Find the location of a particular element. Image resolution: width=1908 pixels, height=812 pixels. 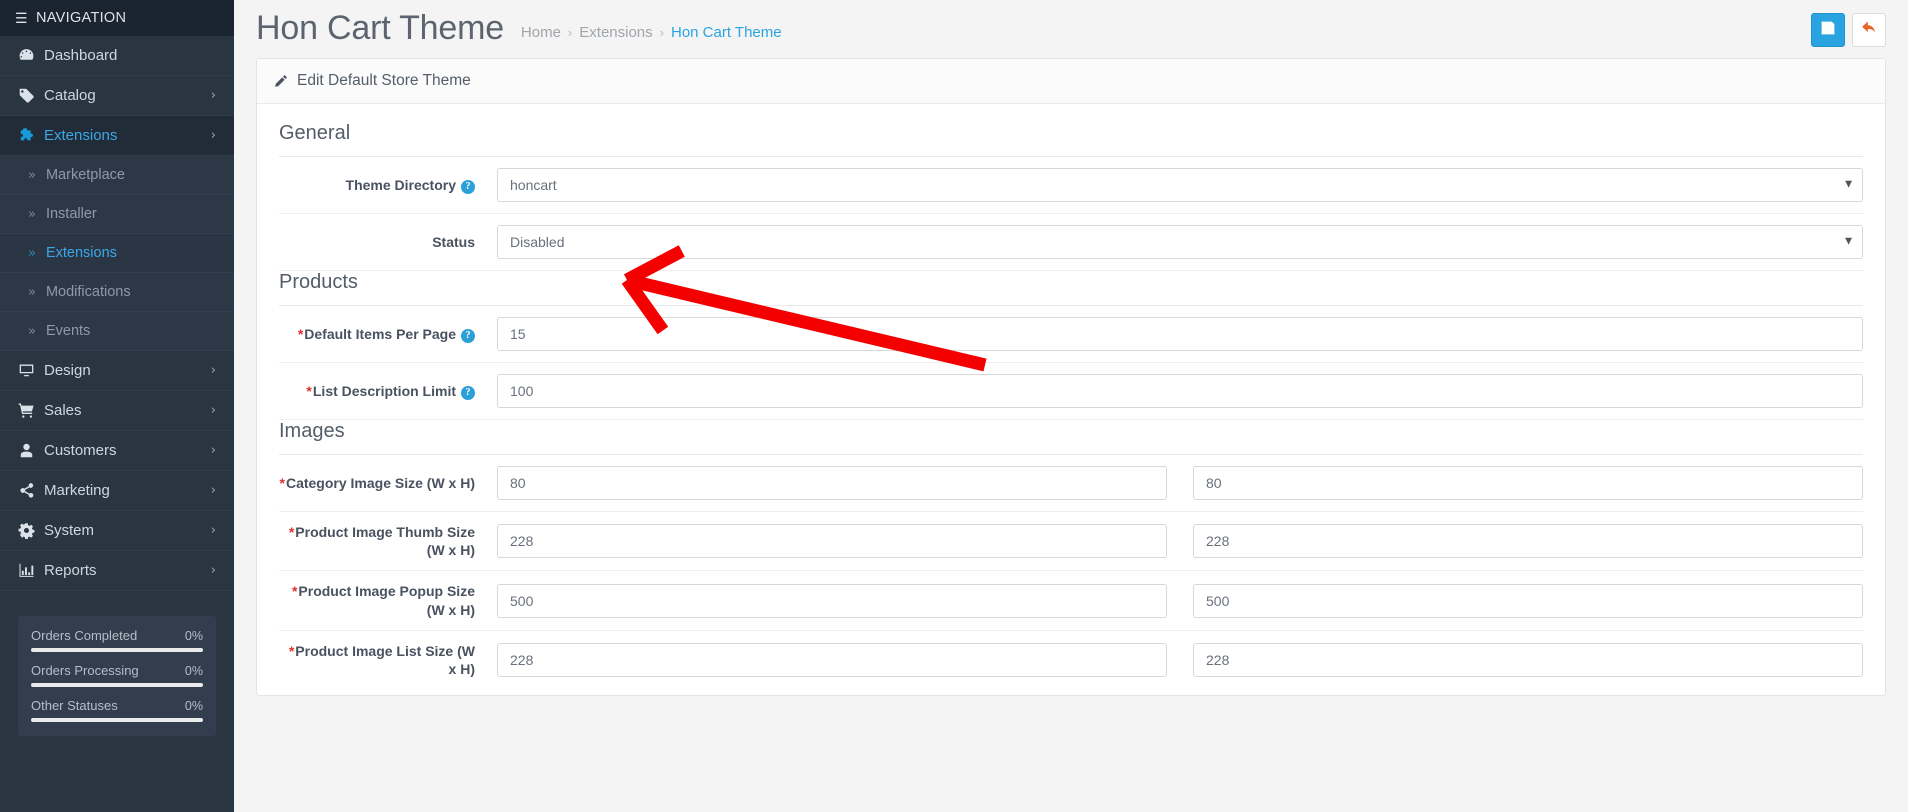

sidebar-item-extensions-sub: » Extensions is located at coordinates (117, 253).